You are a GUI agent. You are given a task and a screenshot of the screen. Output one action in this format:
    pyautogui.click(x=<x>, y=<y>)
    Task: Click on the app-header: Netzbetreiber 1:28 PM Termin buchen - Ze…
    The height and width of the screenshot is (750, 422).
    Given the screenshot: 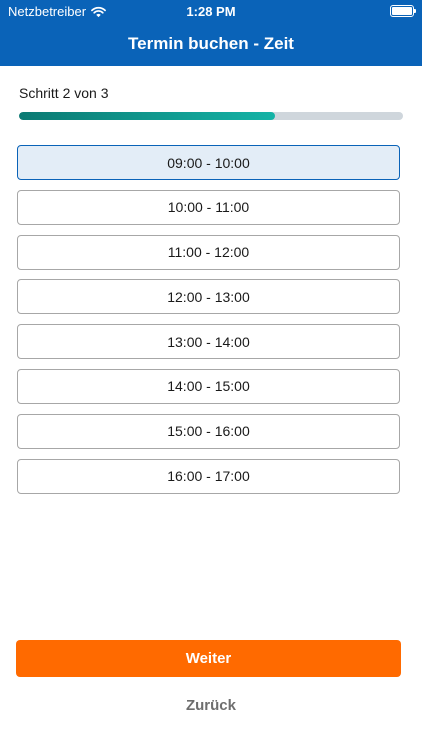 What is the action you would take?
    pyautogui.click(x=211, y=33)
    